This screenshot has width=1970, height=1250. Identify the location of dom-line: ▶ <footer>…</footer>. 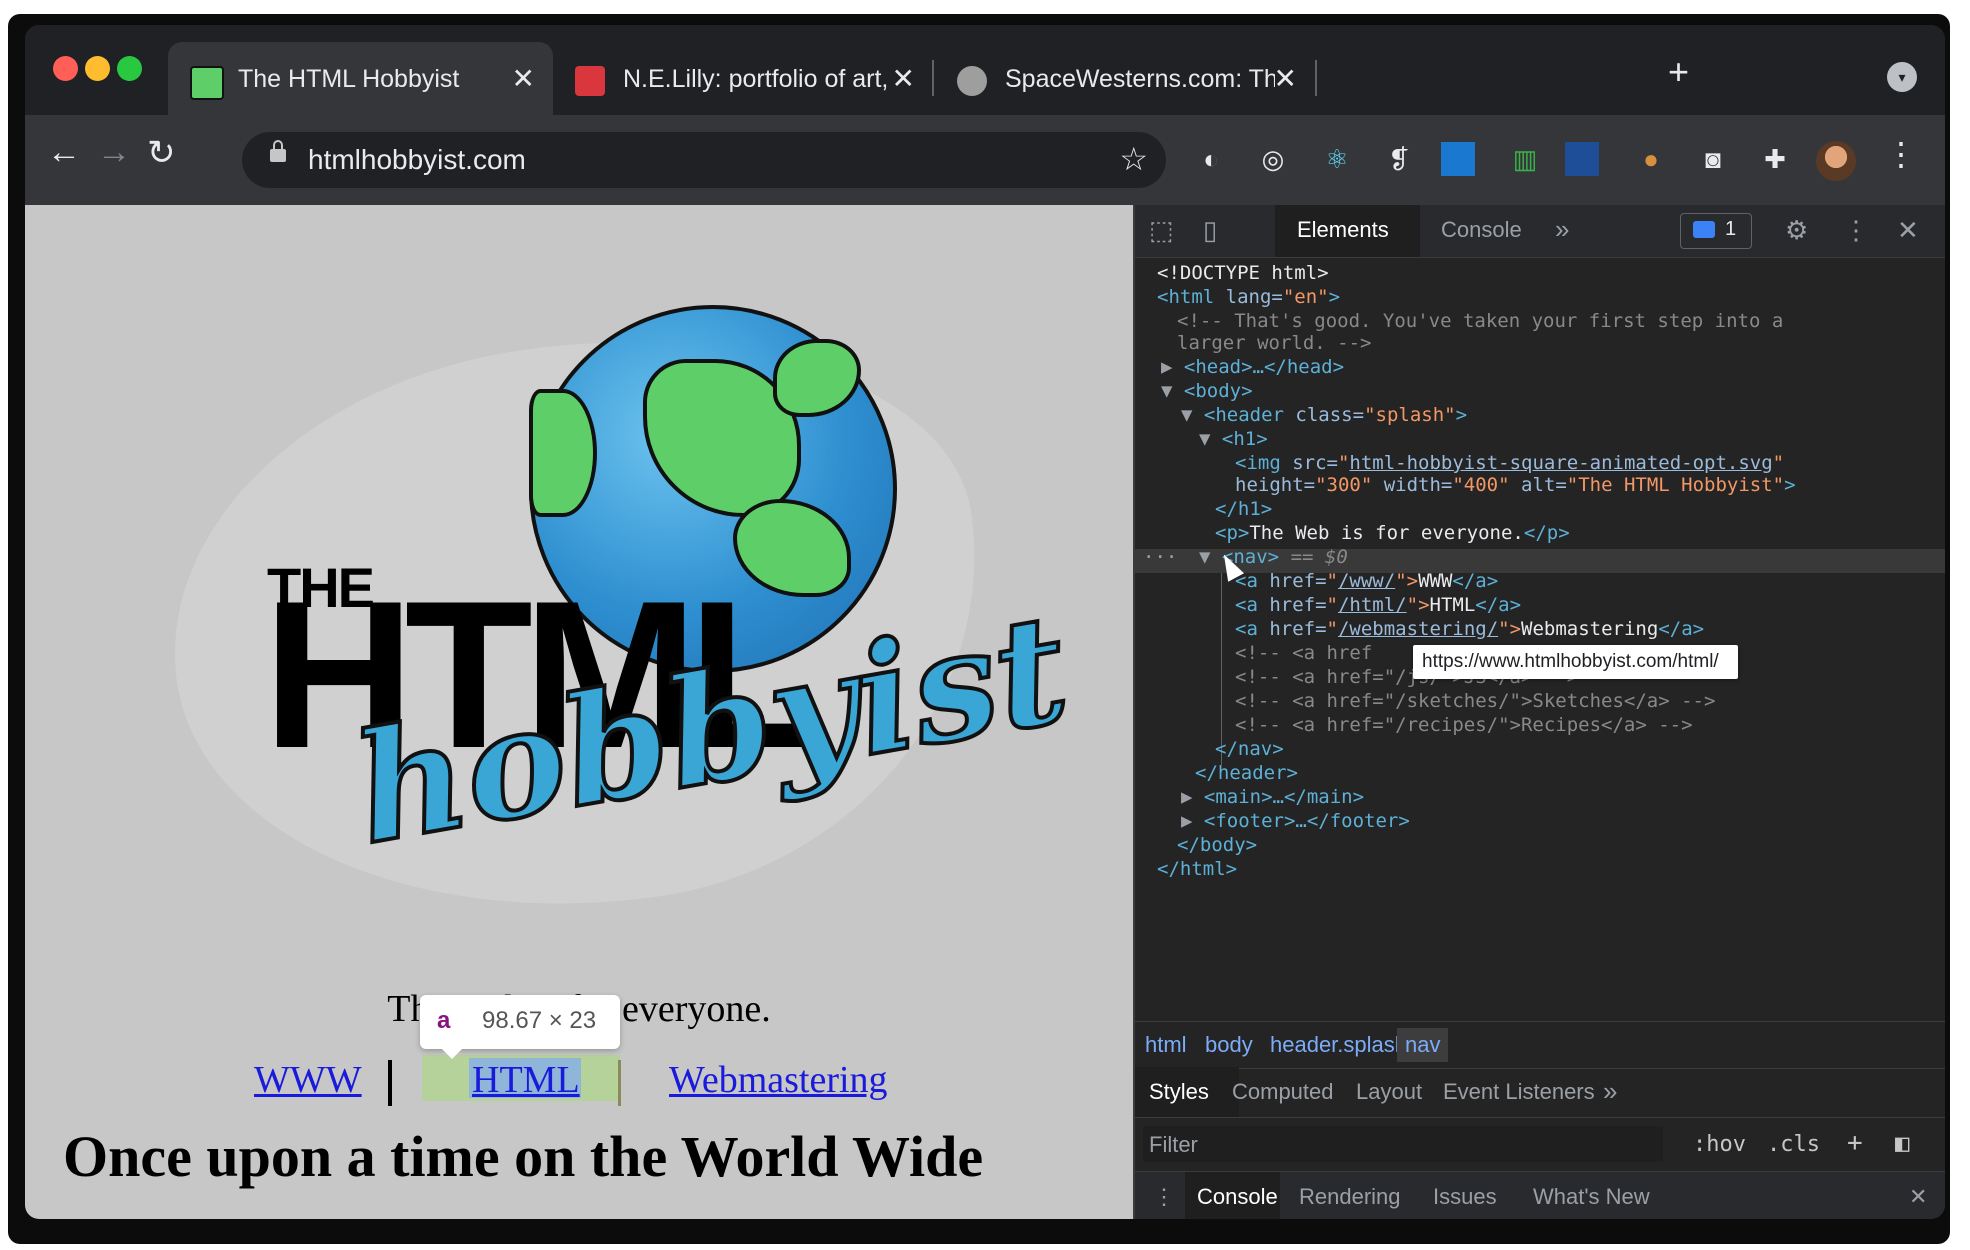
(1295, 821).